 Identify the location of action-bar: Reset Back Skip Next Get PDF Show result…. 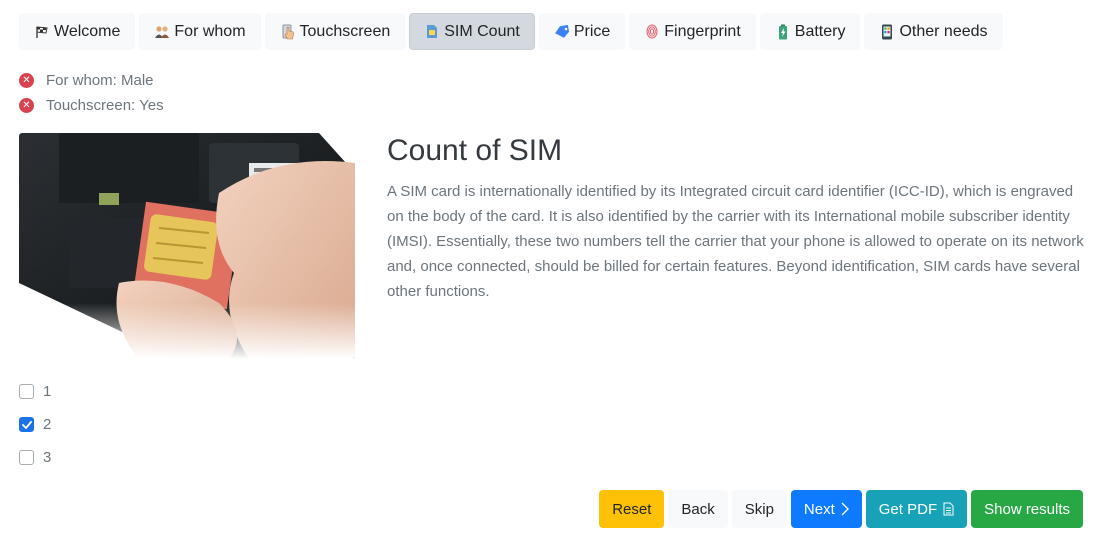
(841, 509).